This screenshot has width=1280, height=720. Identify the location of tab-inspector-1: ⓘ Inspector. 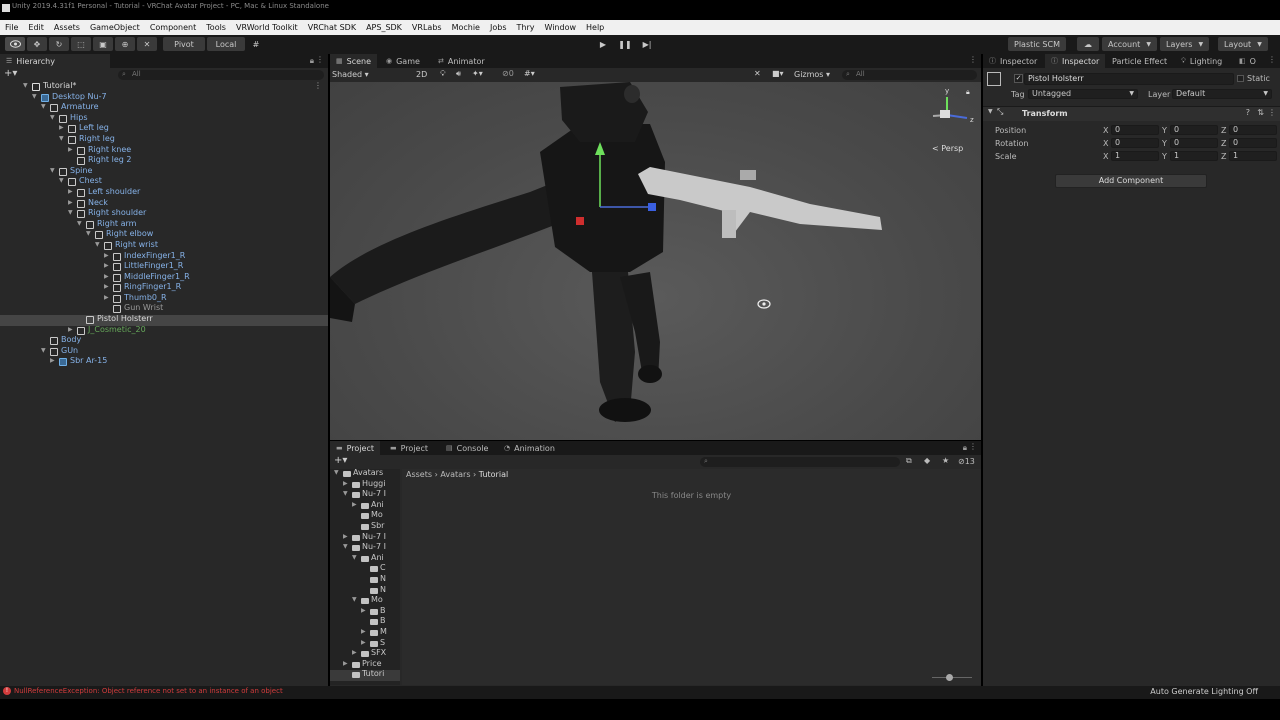
(1013, 61).